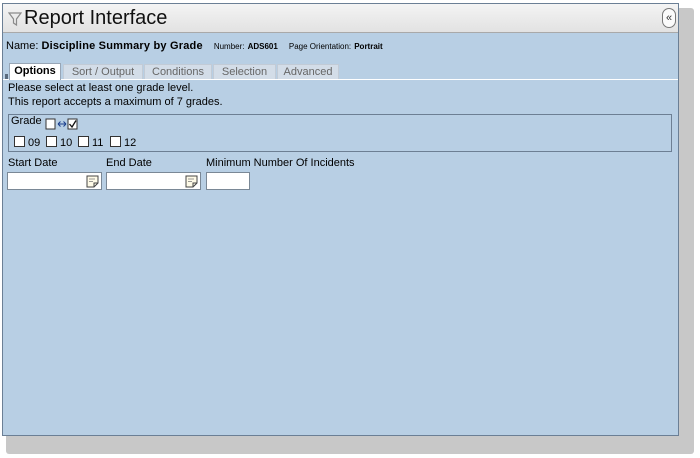  Describe the element at coordinates (244, 71) in the screenshot. I see `tab-selection: Selection` at that location.